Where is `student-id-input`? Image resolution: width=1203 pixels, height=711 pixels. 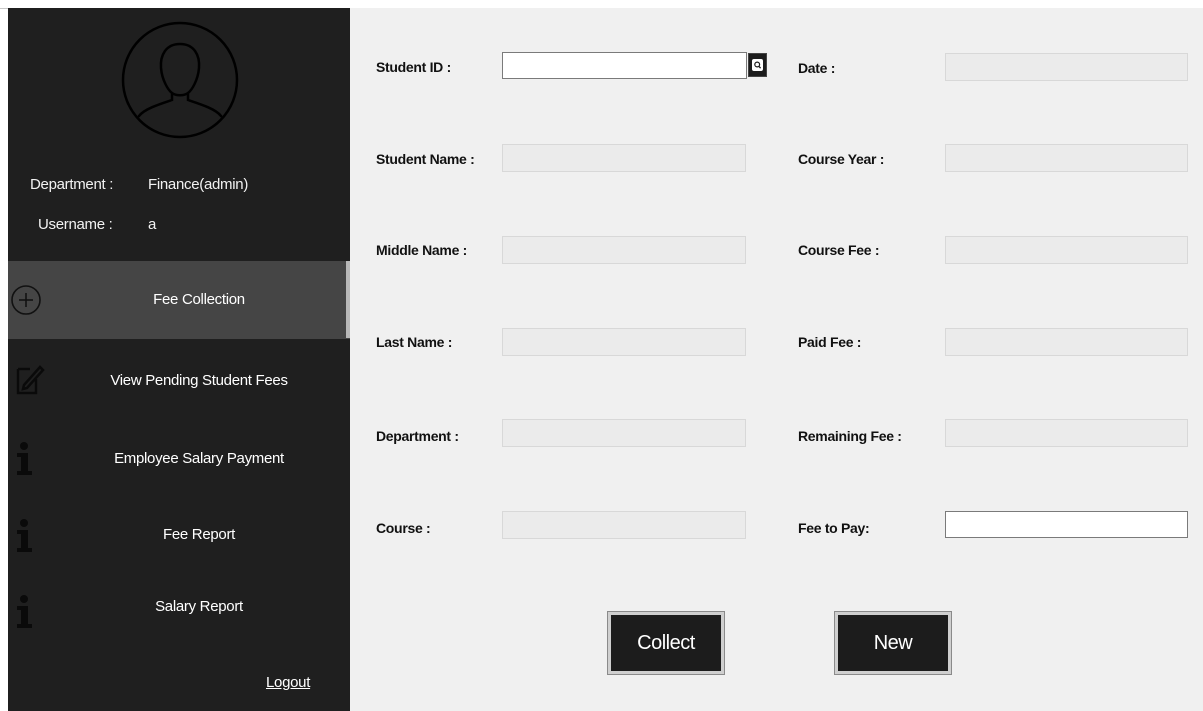 student-id-input is located at coordinates (624, 65).